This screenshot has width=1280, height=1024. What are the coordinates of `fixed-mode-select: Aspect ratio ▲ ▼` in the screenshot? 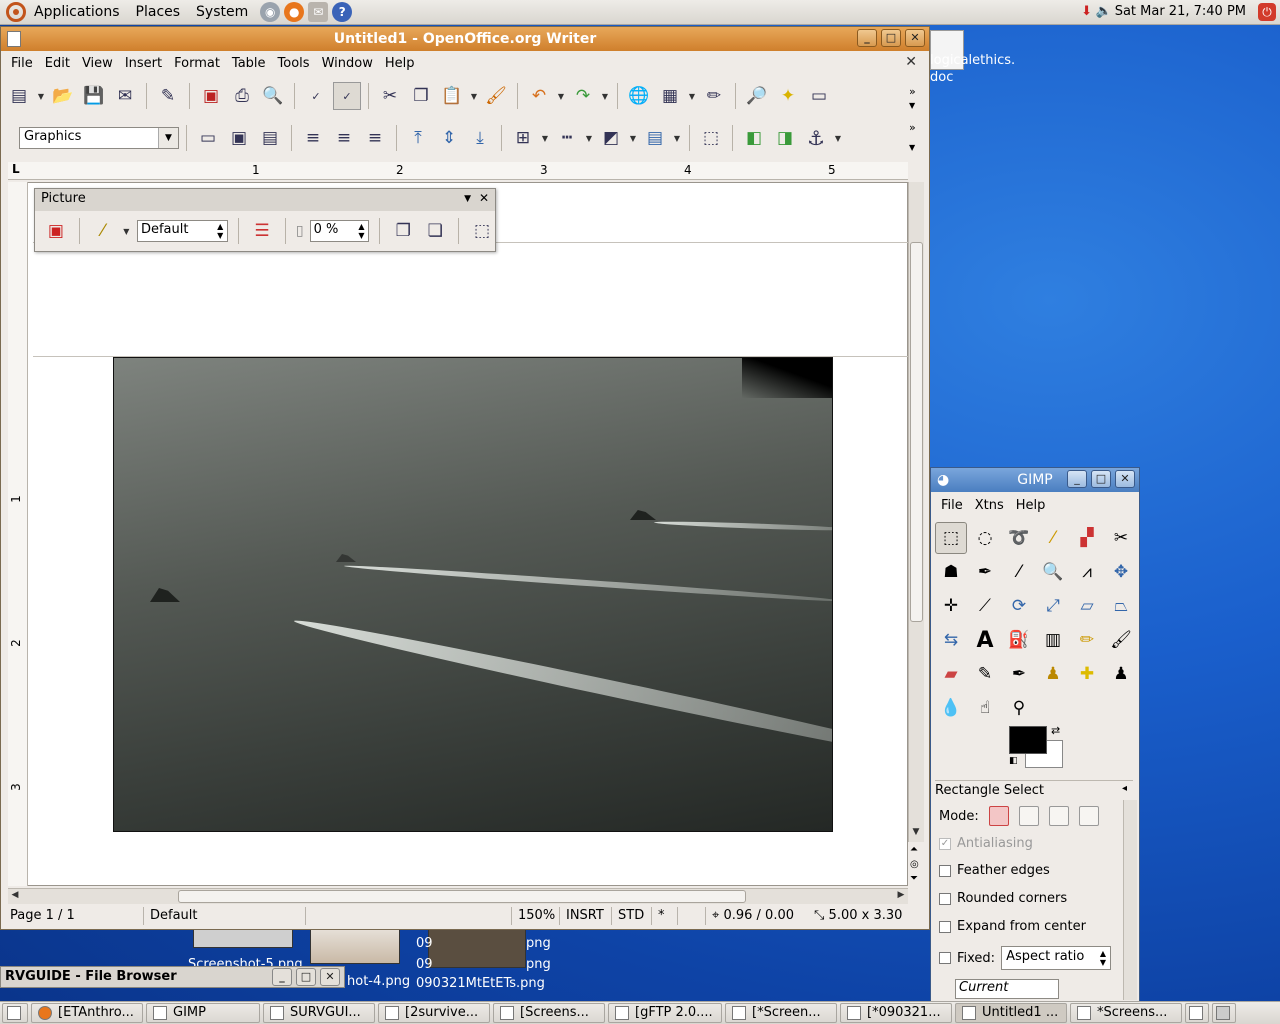 It's located at (1056, 958).